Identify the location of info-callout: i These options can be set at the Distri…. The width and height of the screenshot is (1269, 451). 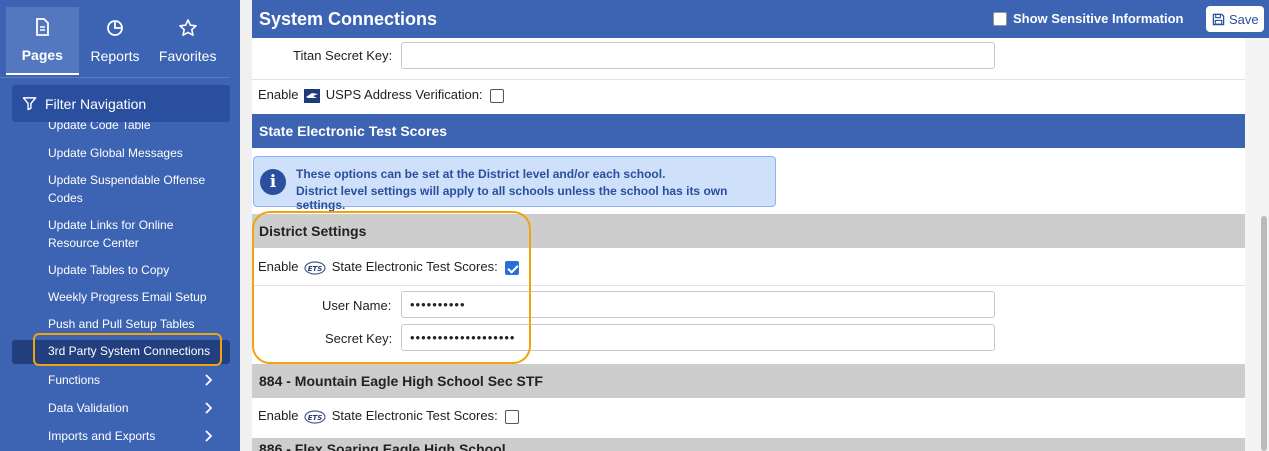
(514, 184).